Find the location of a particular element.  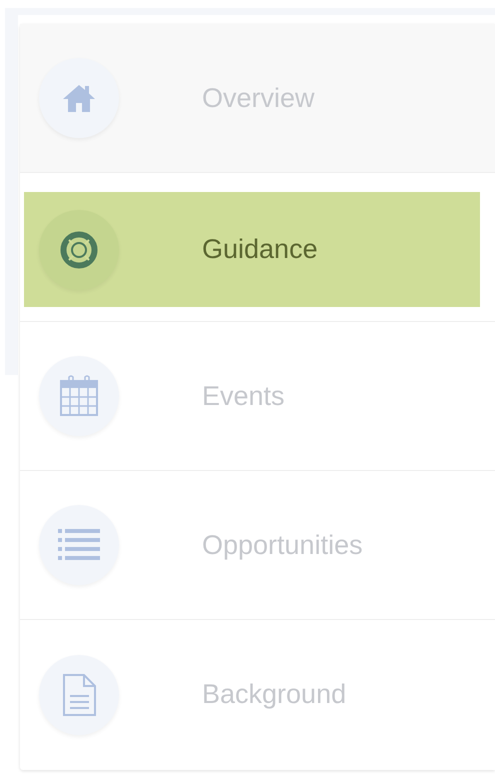

home-icon is located at coordinates (79, 98).